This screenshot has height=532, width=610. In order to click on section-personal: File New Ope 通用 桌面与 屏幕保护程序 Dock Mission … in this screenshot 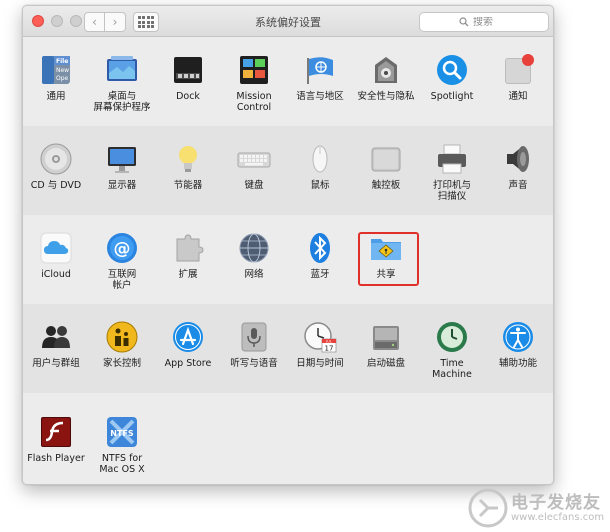, I will do `click(288, 82)`.